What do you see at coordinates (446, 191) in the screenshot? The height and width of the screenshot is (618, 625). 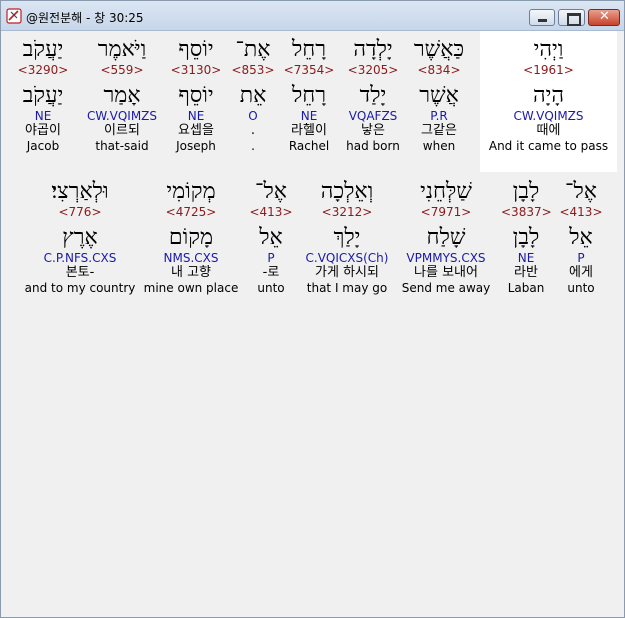 I see `hebrew-surface: שַׁלְּחֵנִי` at bounding box center [446, 191].